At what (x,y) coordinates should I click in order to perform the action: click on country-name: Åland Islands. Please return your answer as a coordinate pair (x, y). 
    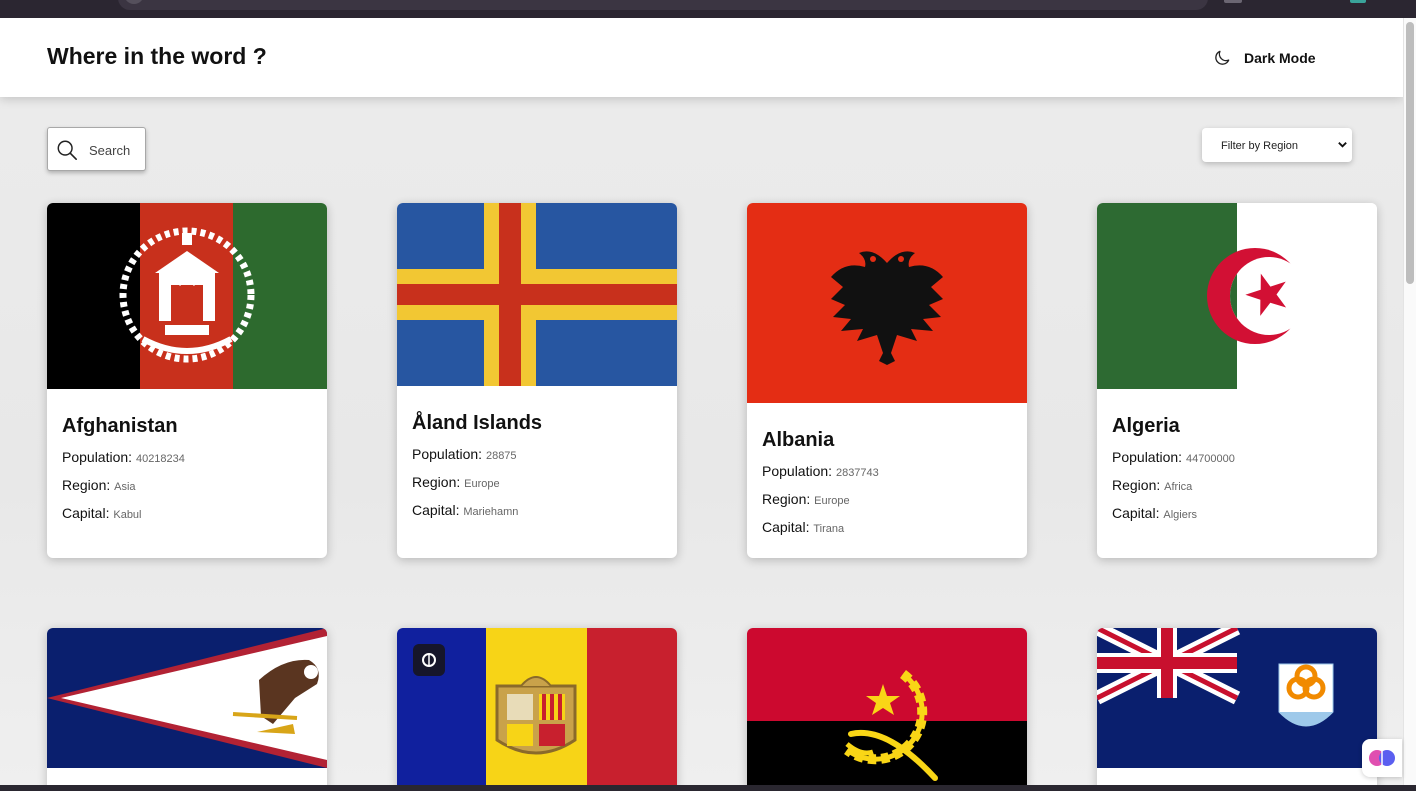
    Looking at the image, I should click on (477, 423).